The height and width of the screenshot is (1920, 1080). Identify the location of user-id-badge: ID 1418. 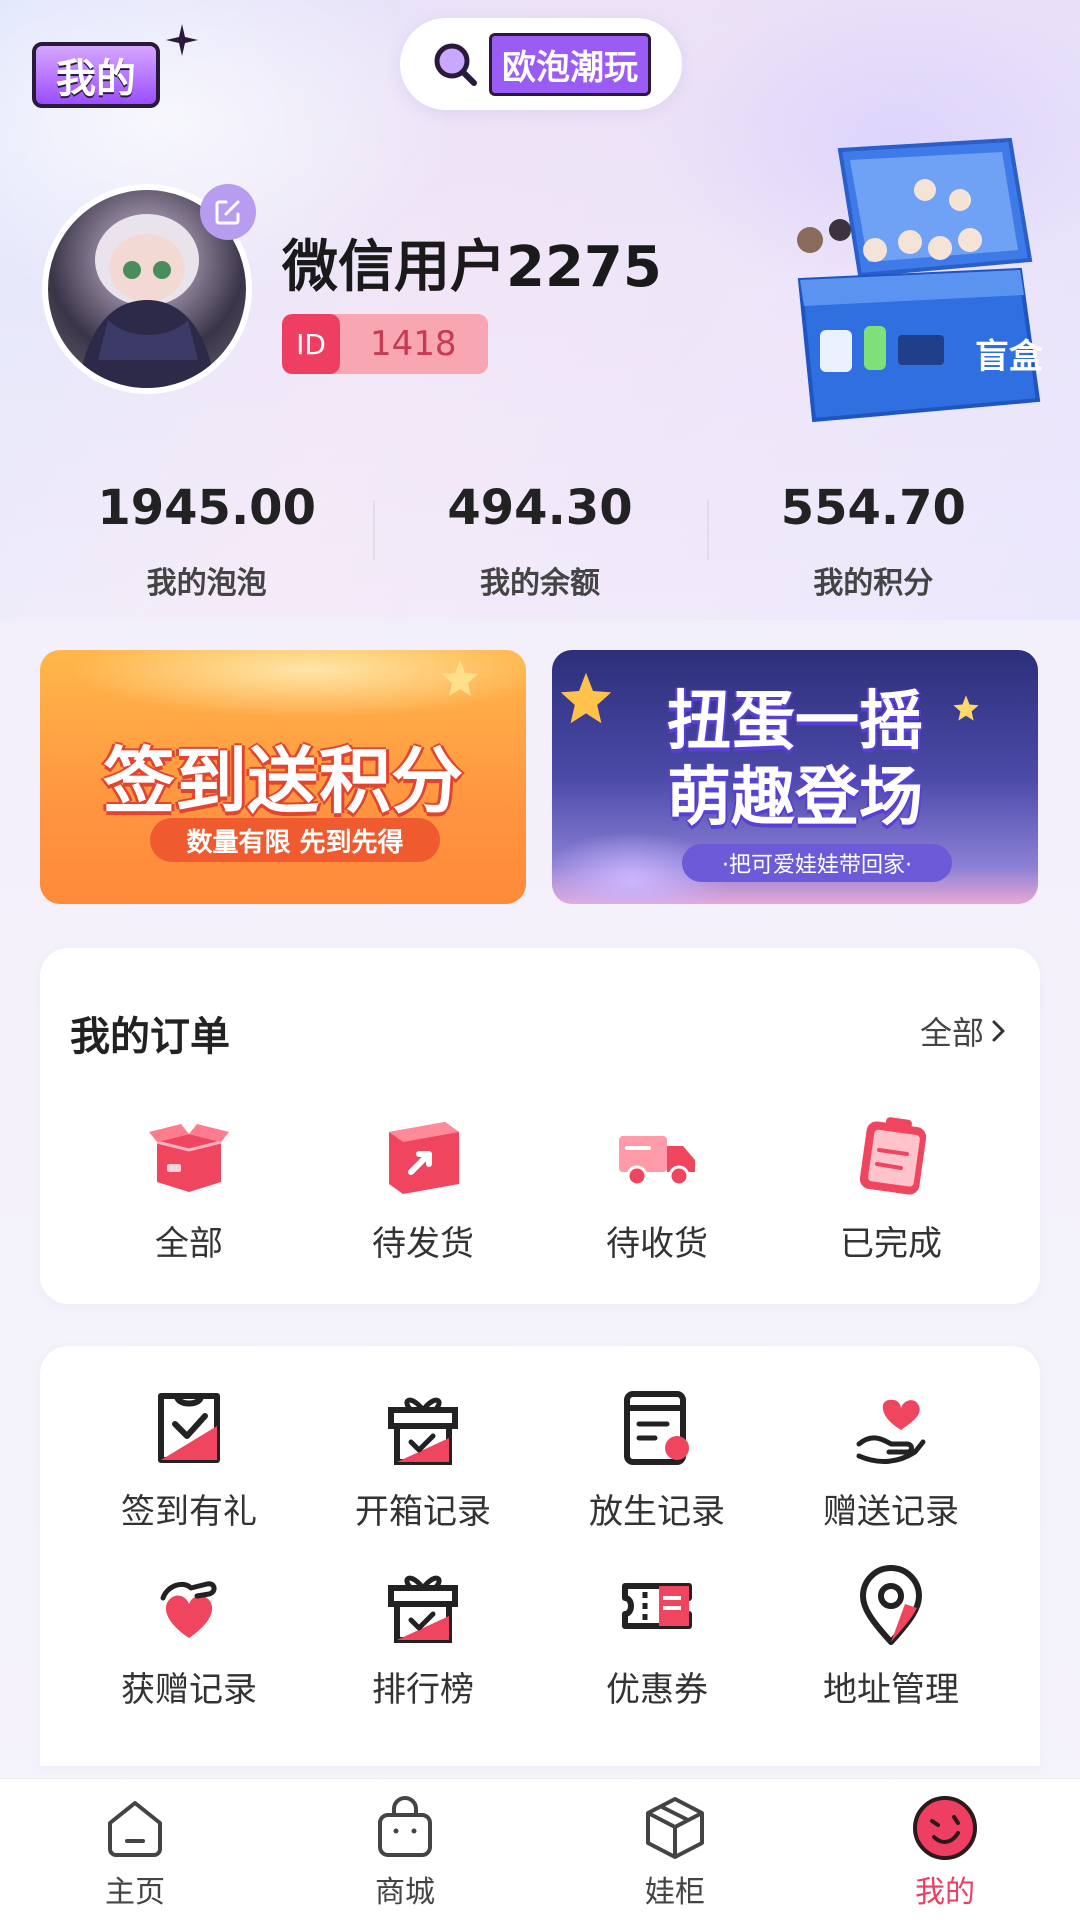
(385, 344).